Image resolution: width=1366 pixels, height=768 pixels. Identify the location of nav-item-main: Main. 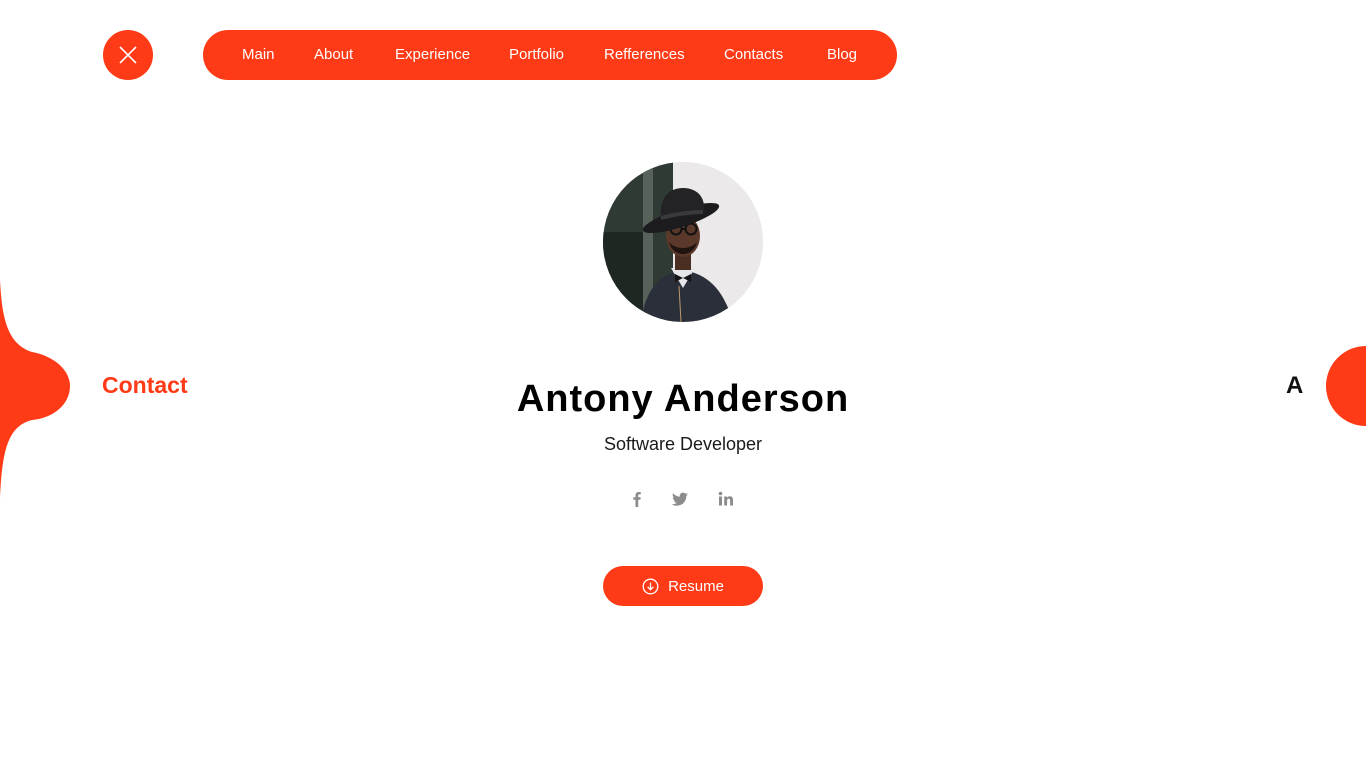
(258, 55).